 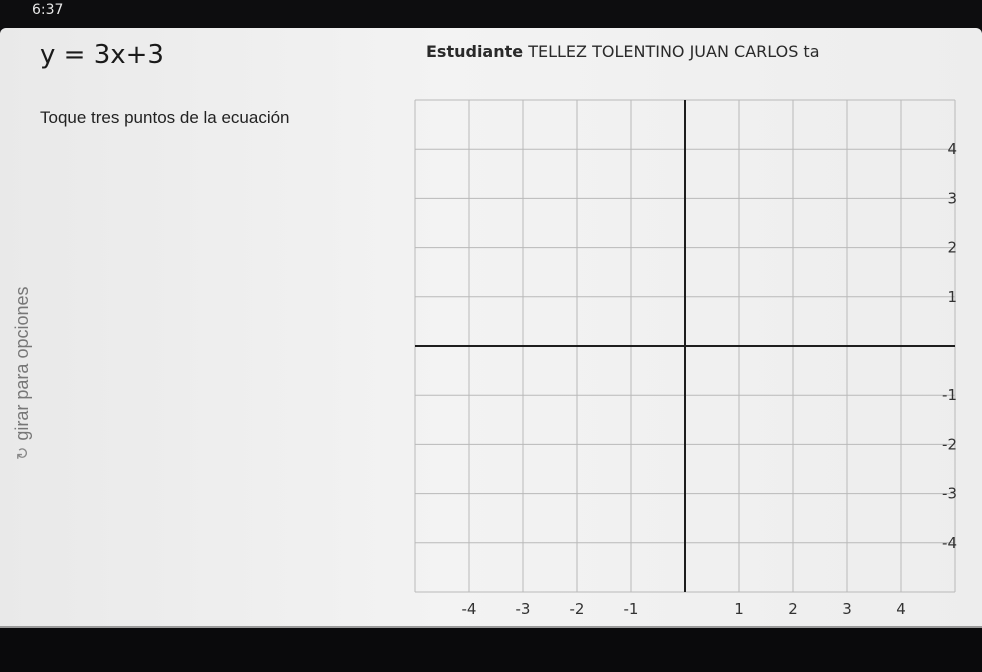 What do you see at coordinates (949, 494) in the screenshot?
I see `y-tick-label: -3` at bounding box center [949, 494].